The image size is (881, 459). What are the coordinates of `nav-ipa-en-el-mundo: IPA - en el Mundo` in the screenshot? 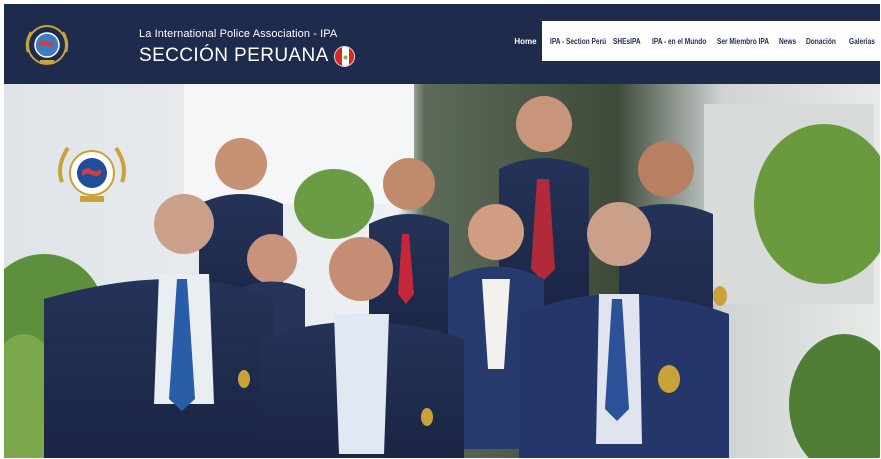 It's located at (679, 41).